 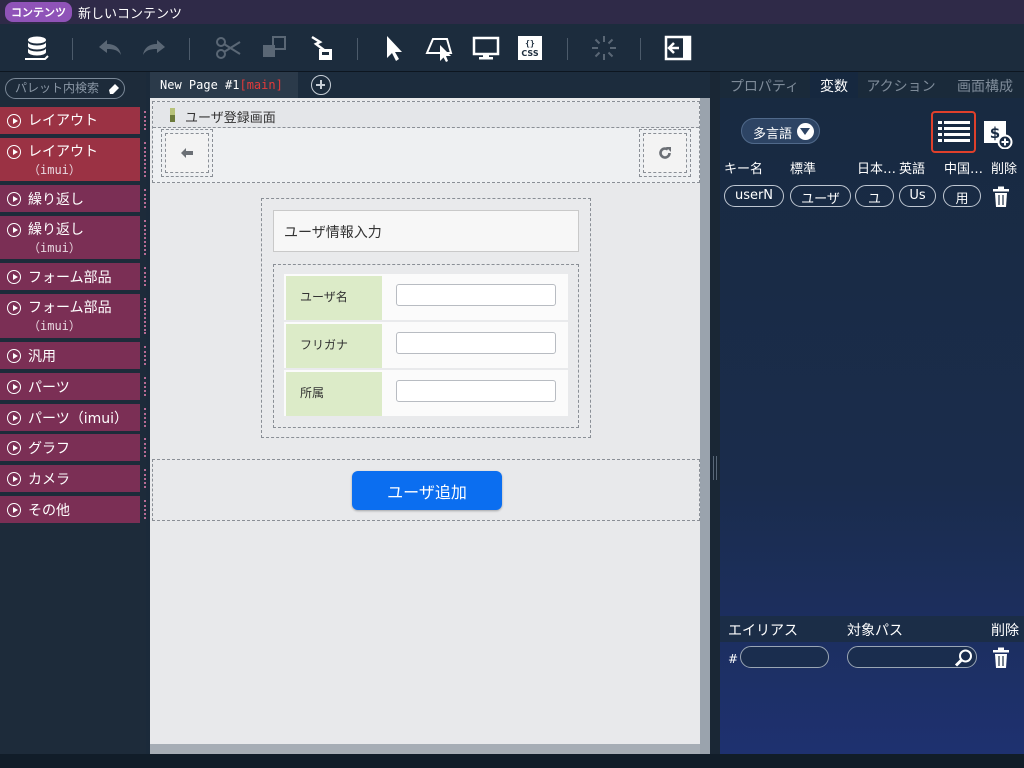 I want to click on toolbar: {} CSS, so click(x=512, y=48).